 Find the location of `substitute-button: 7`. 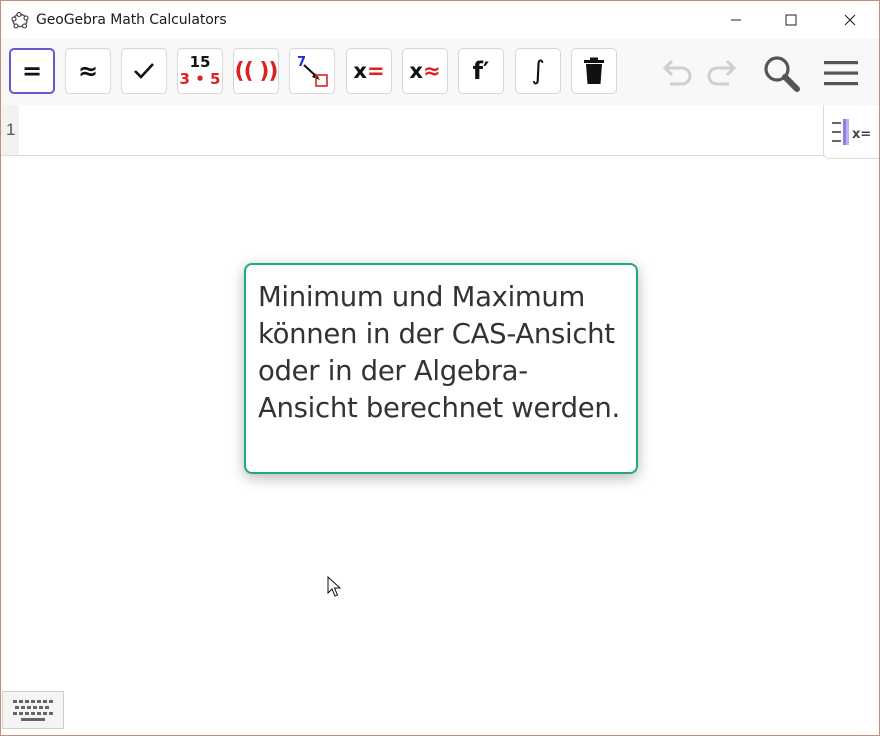

substitute-button: 7 is located at coordinates (312, 71).